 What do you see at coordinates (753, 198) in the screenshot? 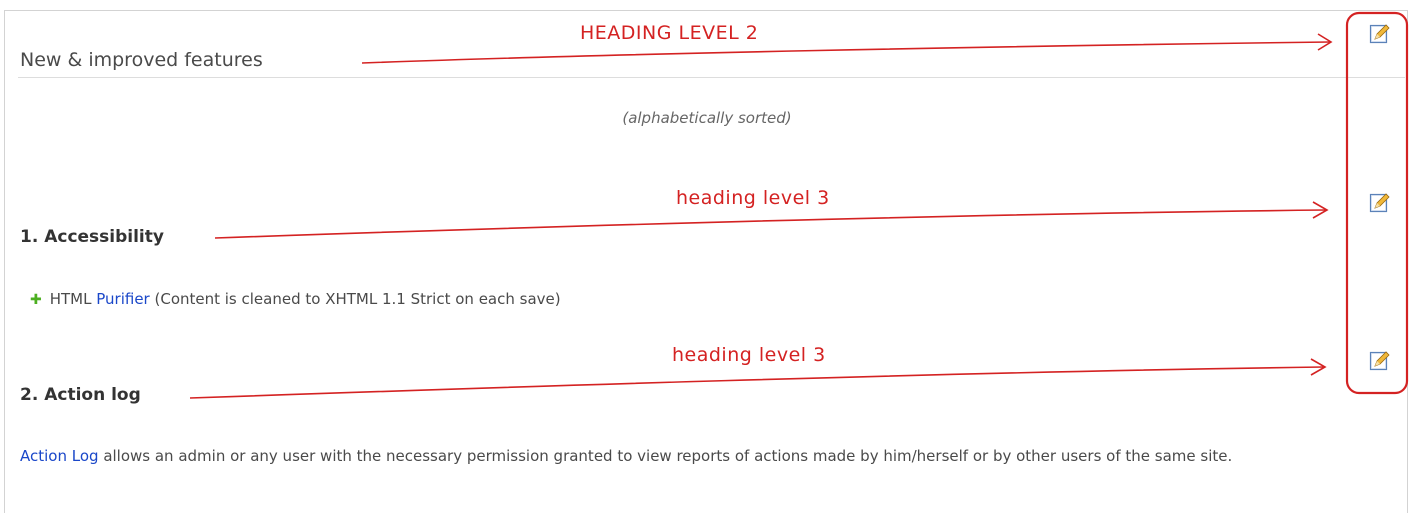
I see `annotation-heading-level-3-a: heading level 3` at bounding box center [753, 198].